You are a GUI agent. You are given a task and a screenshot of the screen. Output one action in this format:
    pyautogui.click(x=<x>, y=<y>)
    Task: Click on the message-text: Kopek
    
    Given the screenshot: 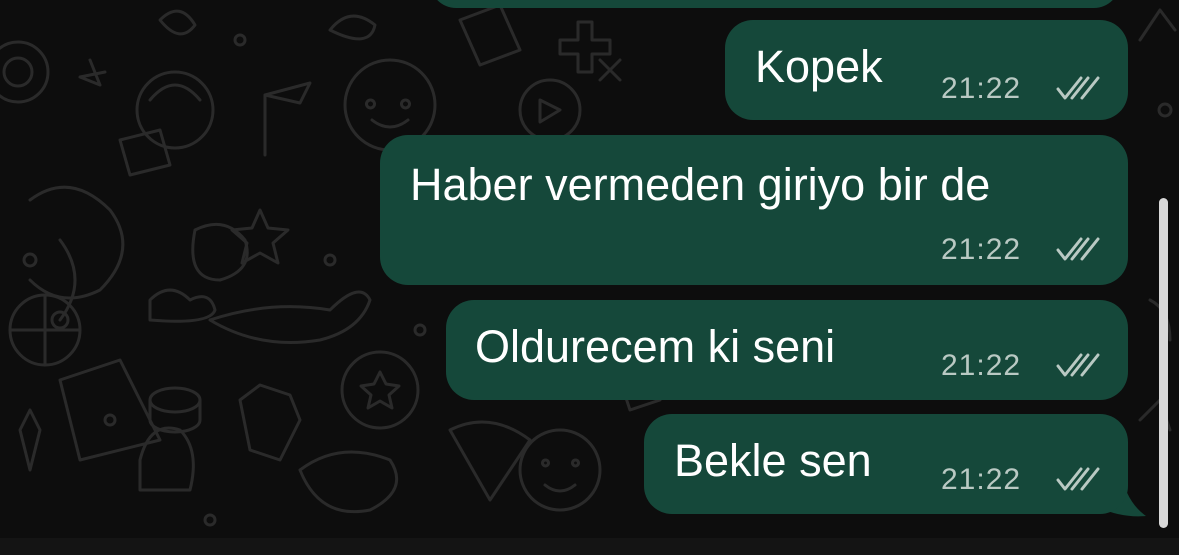 What is the action you would take?
    pyautogui.click(x=819, y=66)
    